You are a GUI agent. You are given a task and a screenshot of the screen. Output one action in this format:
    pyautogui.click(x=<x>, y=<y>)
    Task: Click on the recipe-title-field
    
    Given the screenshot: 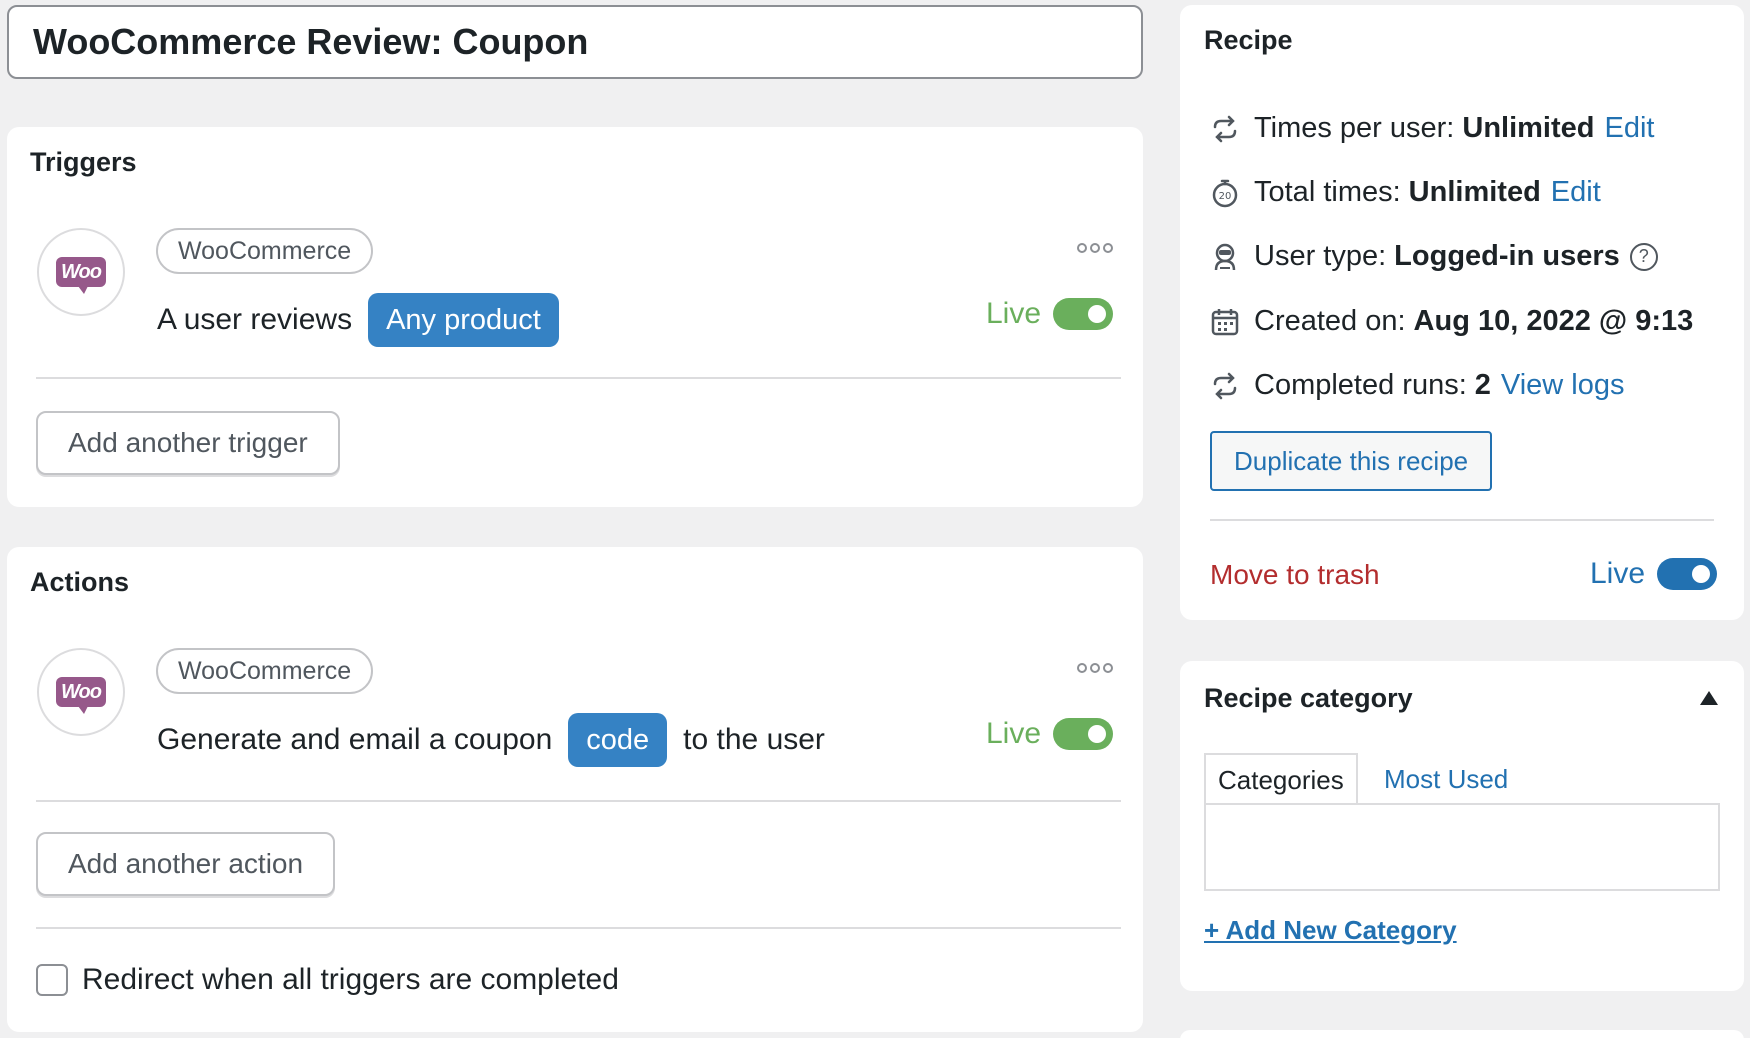 What is the action you would take?
    pyautogui.click(x=575, y=42)
    